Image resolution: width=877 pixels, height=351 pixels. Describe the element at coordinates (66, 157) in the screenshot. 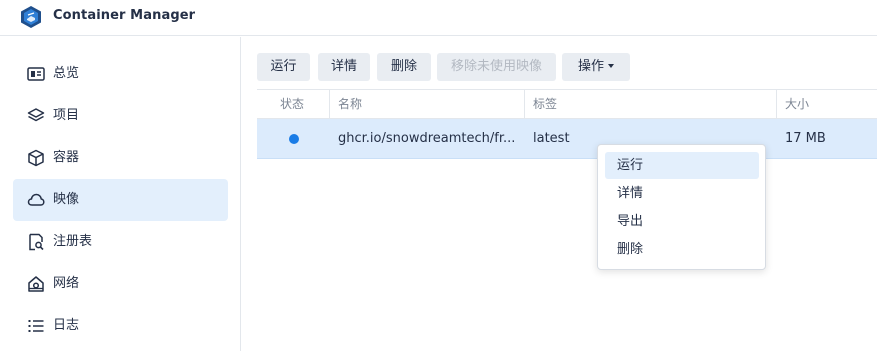

I see `sidebar-item-label: 容器` at that location.